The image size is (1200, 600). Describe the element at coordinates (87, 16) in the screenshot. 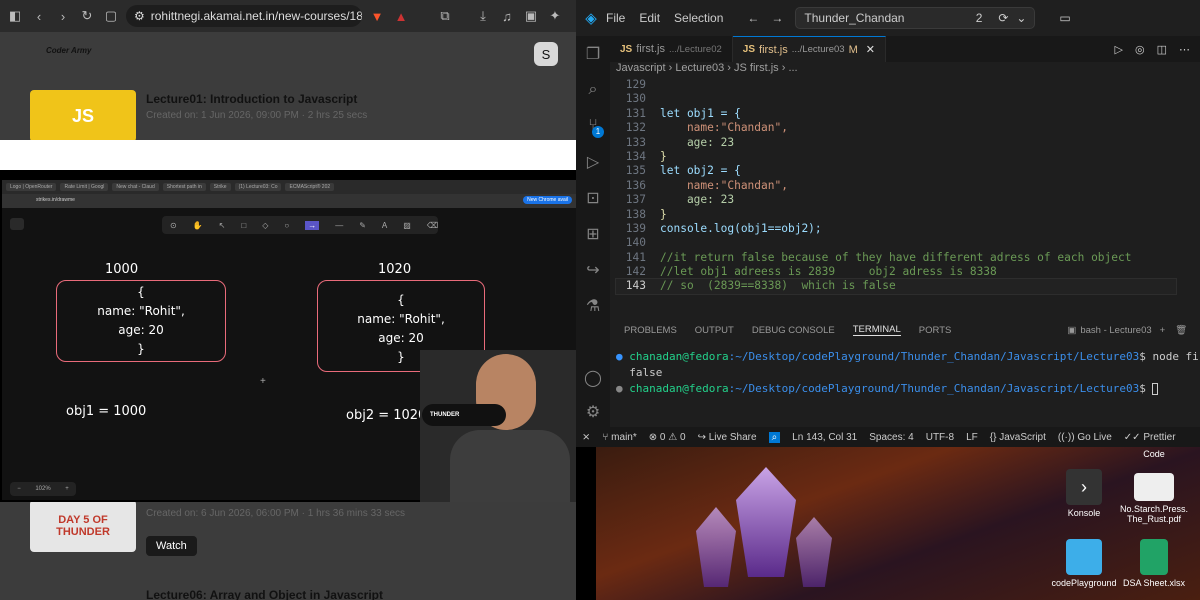

I see `reload-icon: ↻` at that location.